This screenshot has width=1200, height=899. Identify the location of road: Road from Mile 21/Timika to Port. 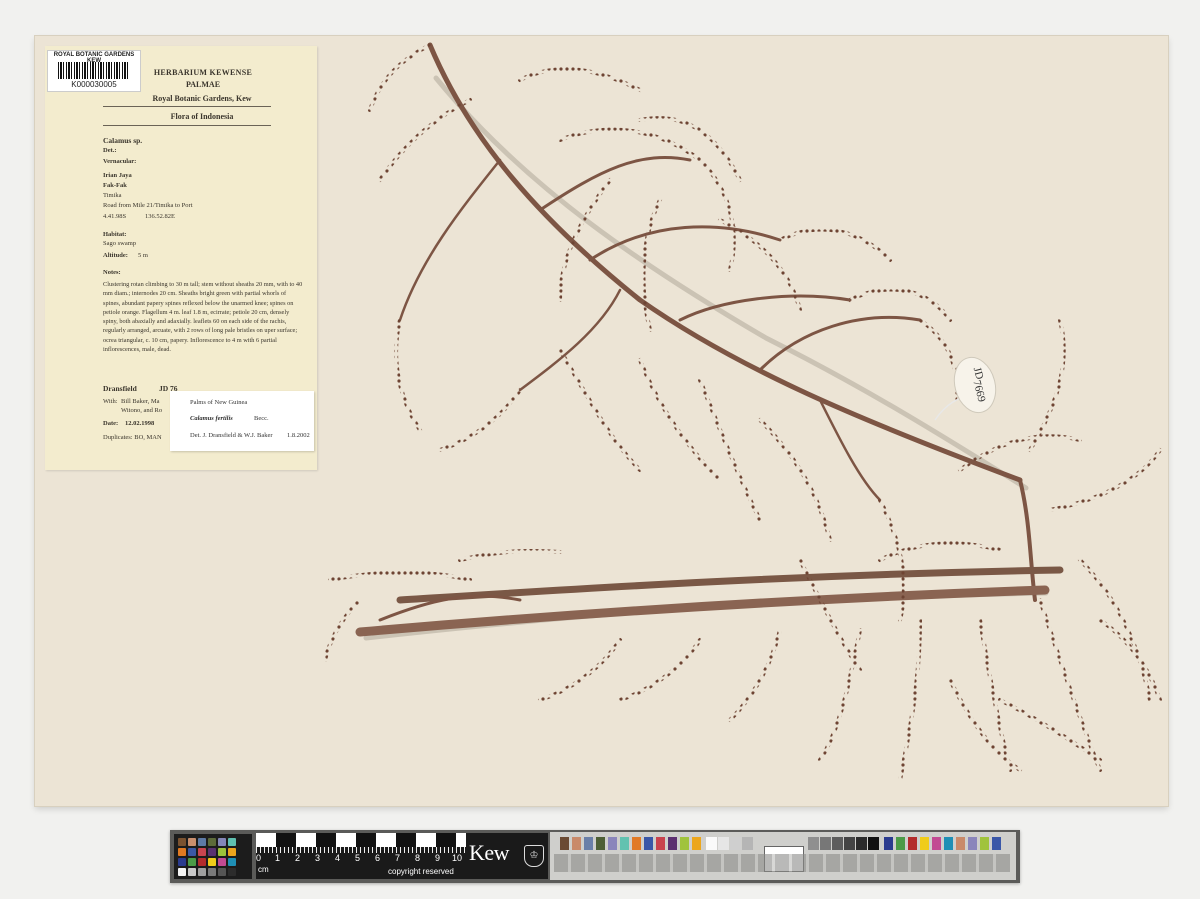
(148, 205).